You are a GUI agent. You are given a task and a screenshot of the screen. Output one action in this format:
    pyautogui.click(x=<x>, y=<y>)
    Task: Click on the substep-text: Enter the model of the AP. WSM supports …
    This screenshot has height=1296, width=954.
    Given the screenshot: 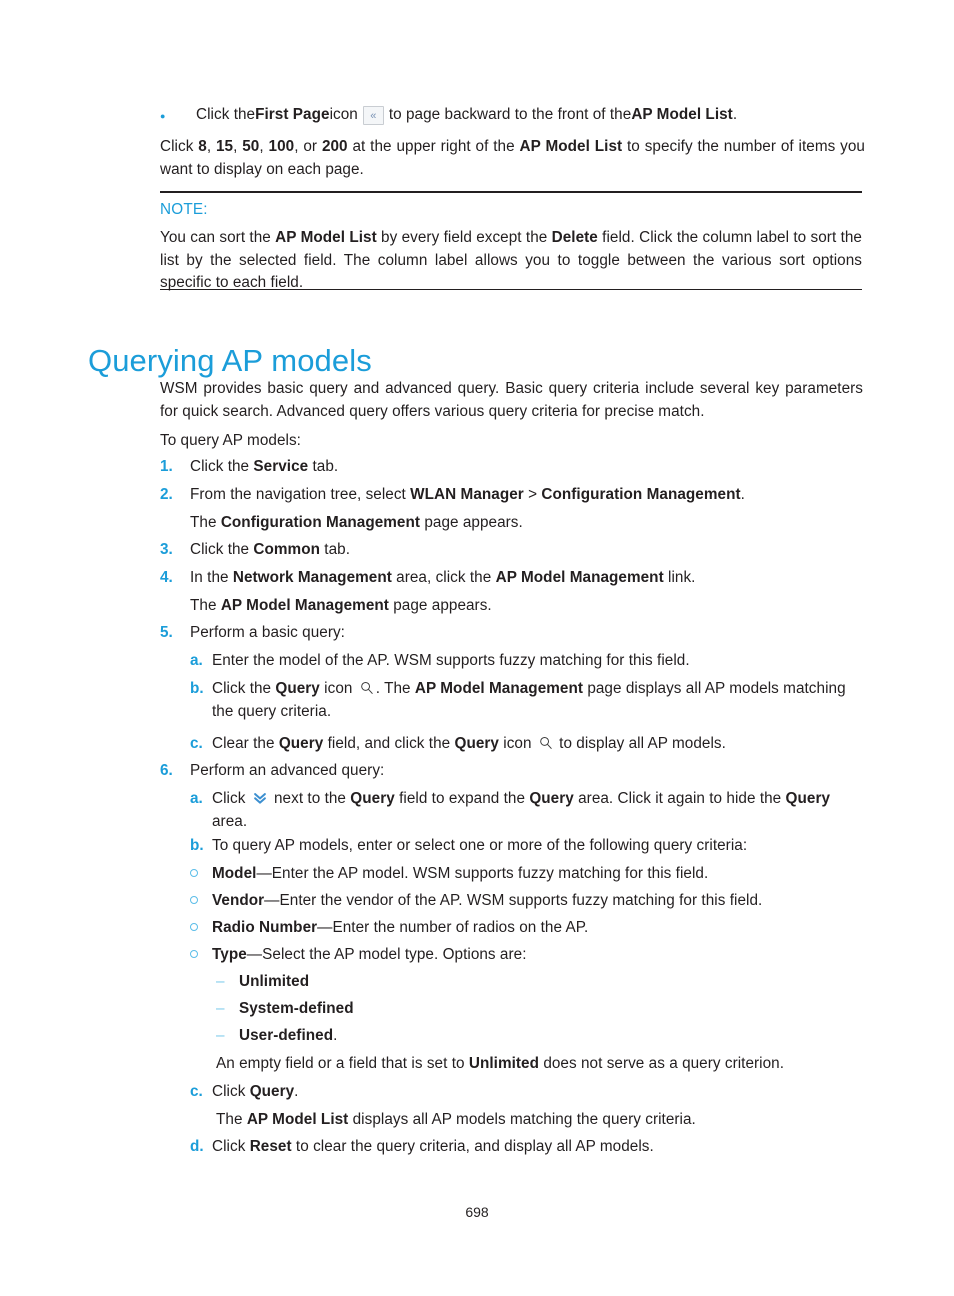 What is the action you would take?
    pyautogui.click(x=451, y=660)
    